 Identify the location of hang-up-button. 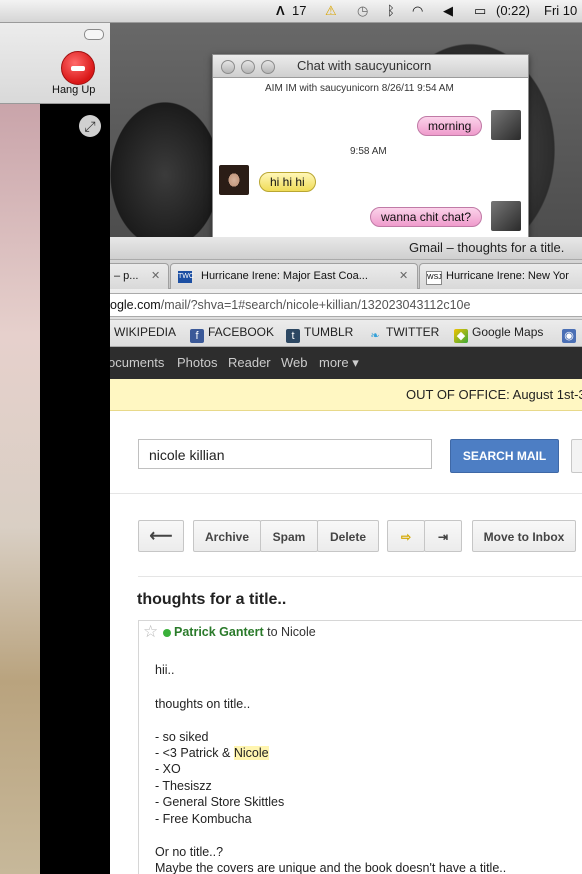
(78, 68).